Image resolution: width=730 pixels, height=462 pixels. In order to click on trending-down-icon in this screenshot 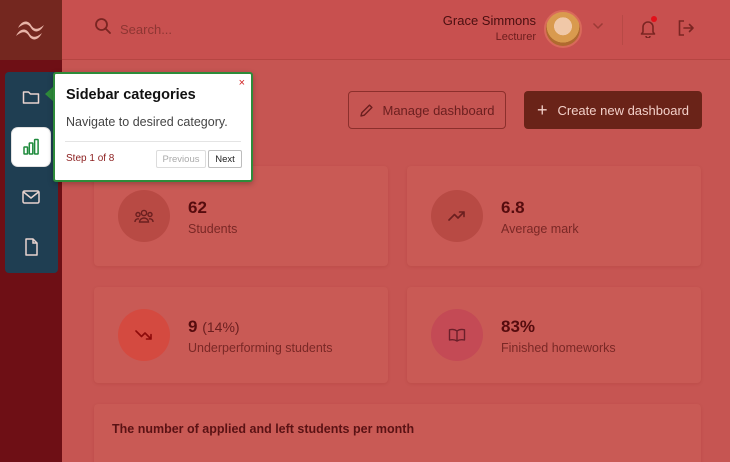, I will do `click(143, 335)`.